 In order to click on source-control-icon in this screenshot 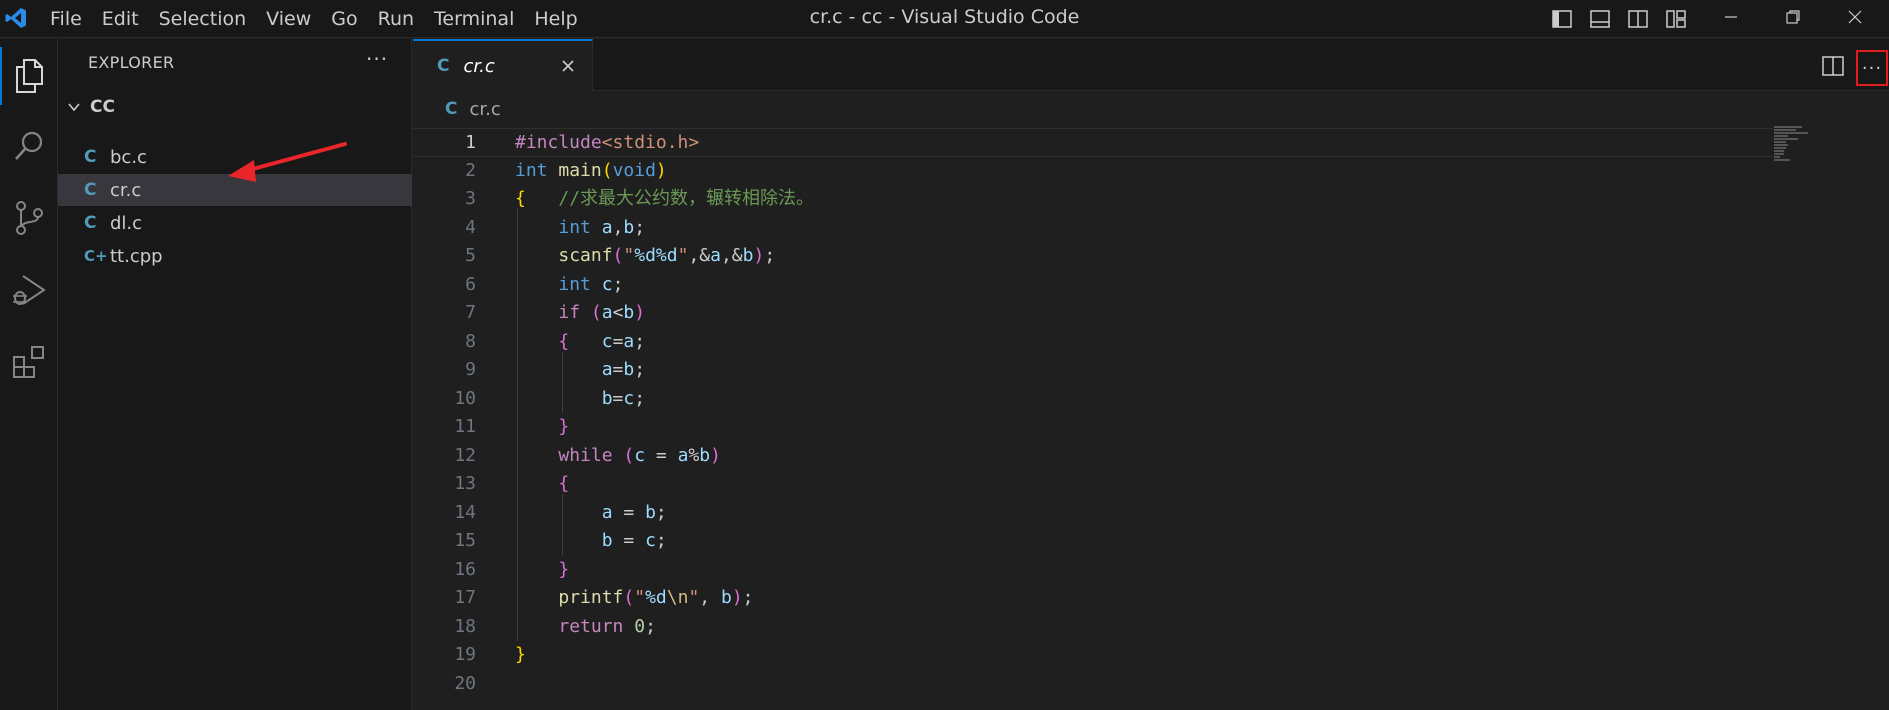, I will do `click(29, 218)`.